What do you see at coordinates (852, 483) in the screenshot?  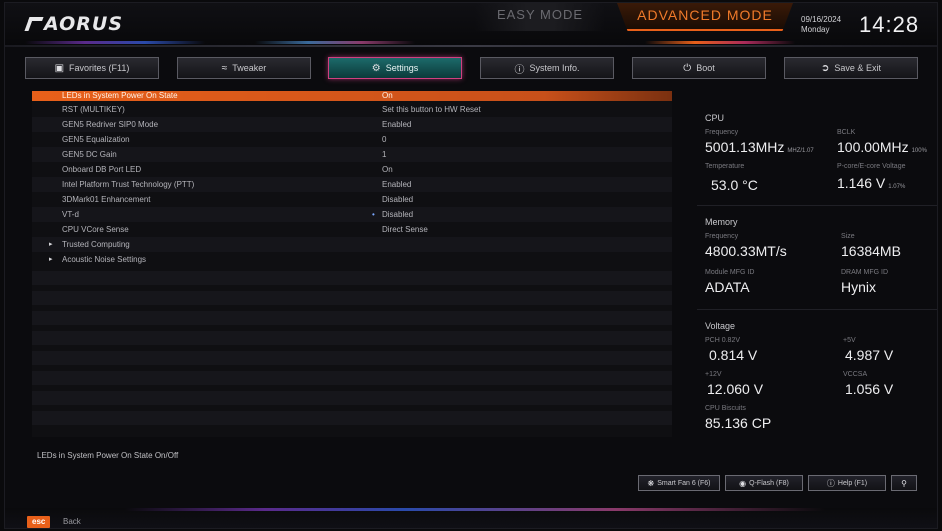 I see `button-label: Help (F1)` at bounding box center [852, 483].